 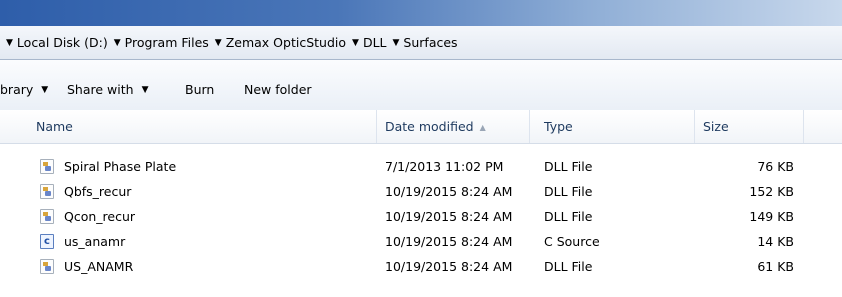 I want to click on file-date: 7/1/2013 11:02 PM, so click(x=444, y=166).